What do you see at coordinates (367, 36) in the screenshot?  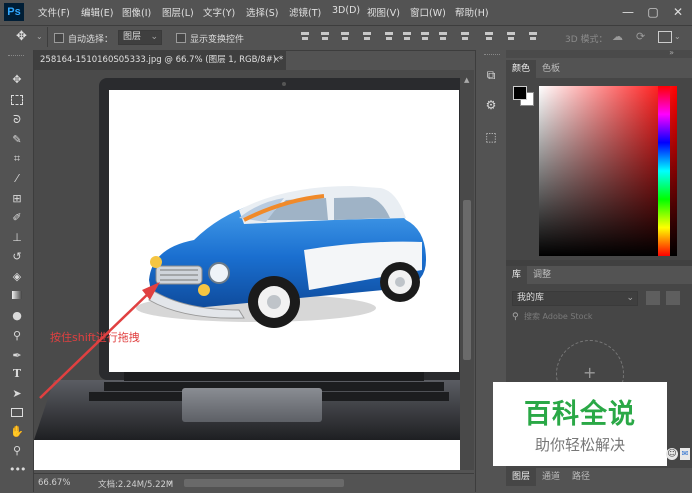 I see `align-left-icon` at bounding box center [367, 36].